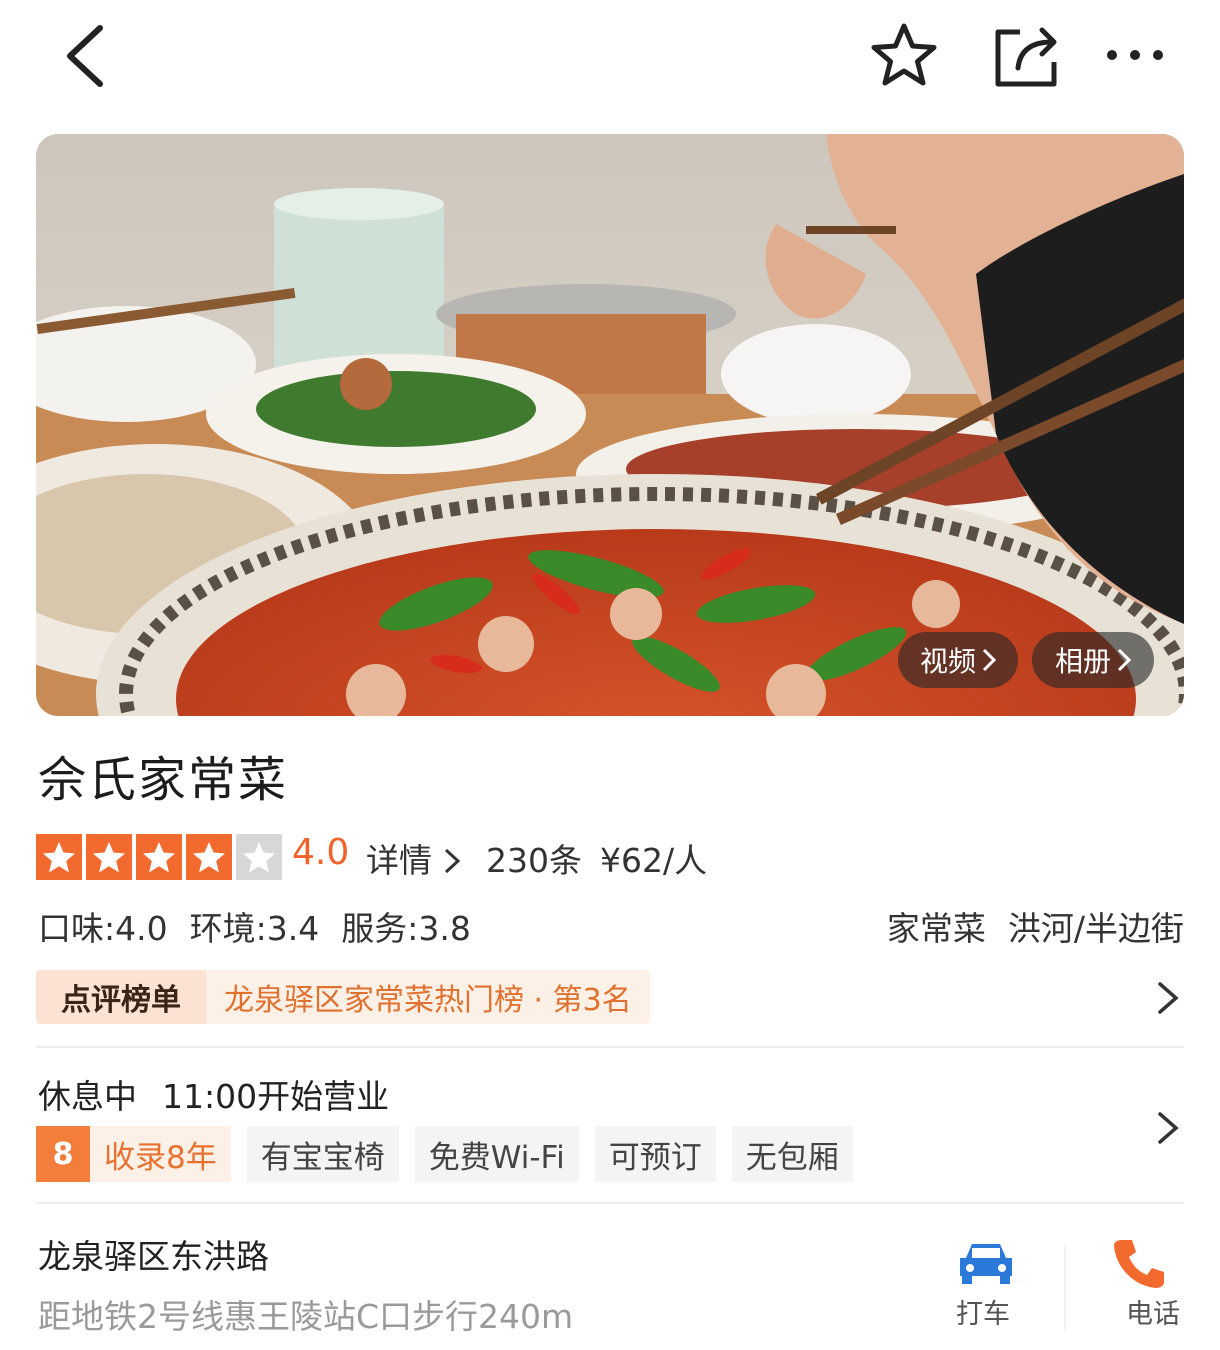  Describe the element at coordinates (163, 780) in the screenshot. I see `shop-name: 佘氏家常菜` at that location.